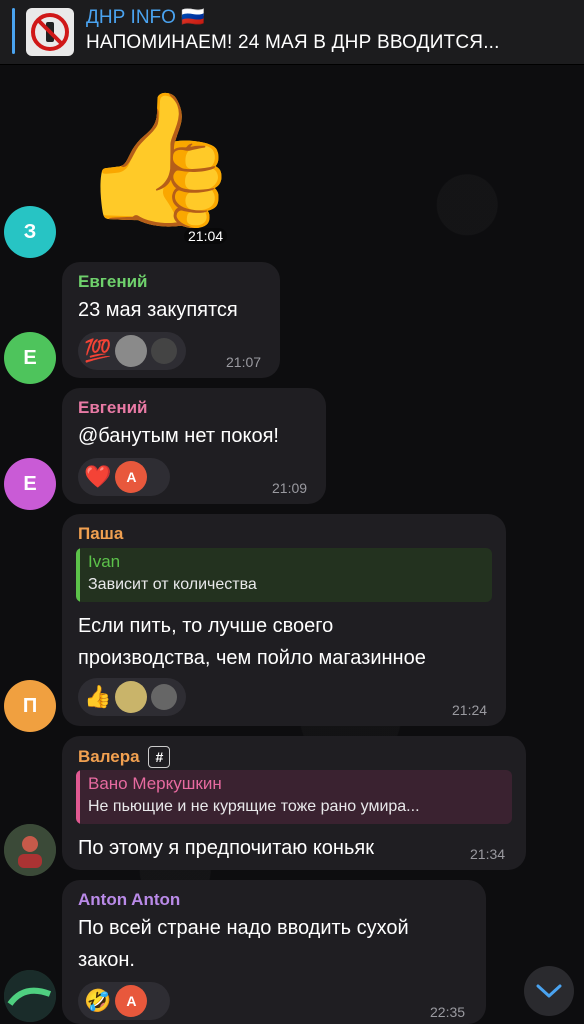 The height and width of the screenshot is (1024, 584). I want to click on message-time: 21:04, so click(206, 236).